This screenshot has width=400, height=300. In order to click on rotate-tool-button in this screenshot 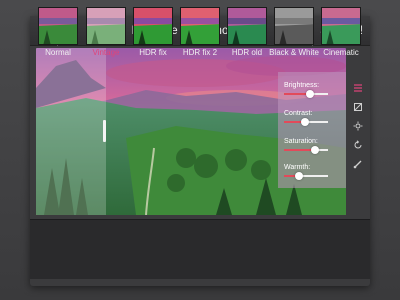, I will do `click(358, 145)`.